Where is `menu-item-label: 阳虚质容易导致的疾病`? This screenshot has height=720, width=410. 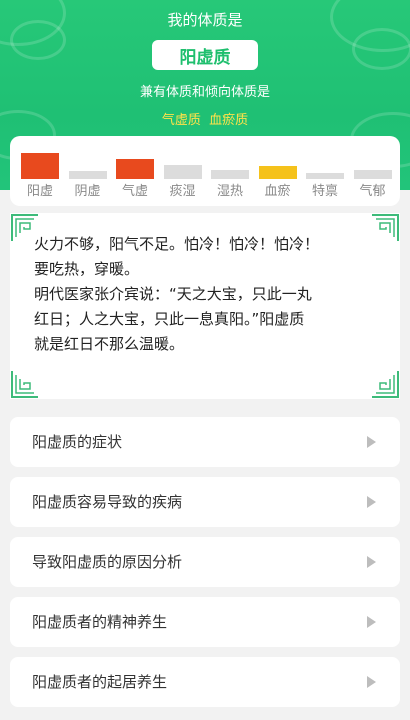
menu-item-label: 阳虚质容易导致的疾病 is located at coordinates (107, 502).